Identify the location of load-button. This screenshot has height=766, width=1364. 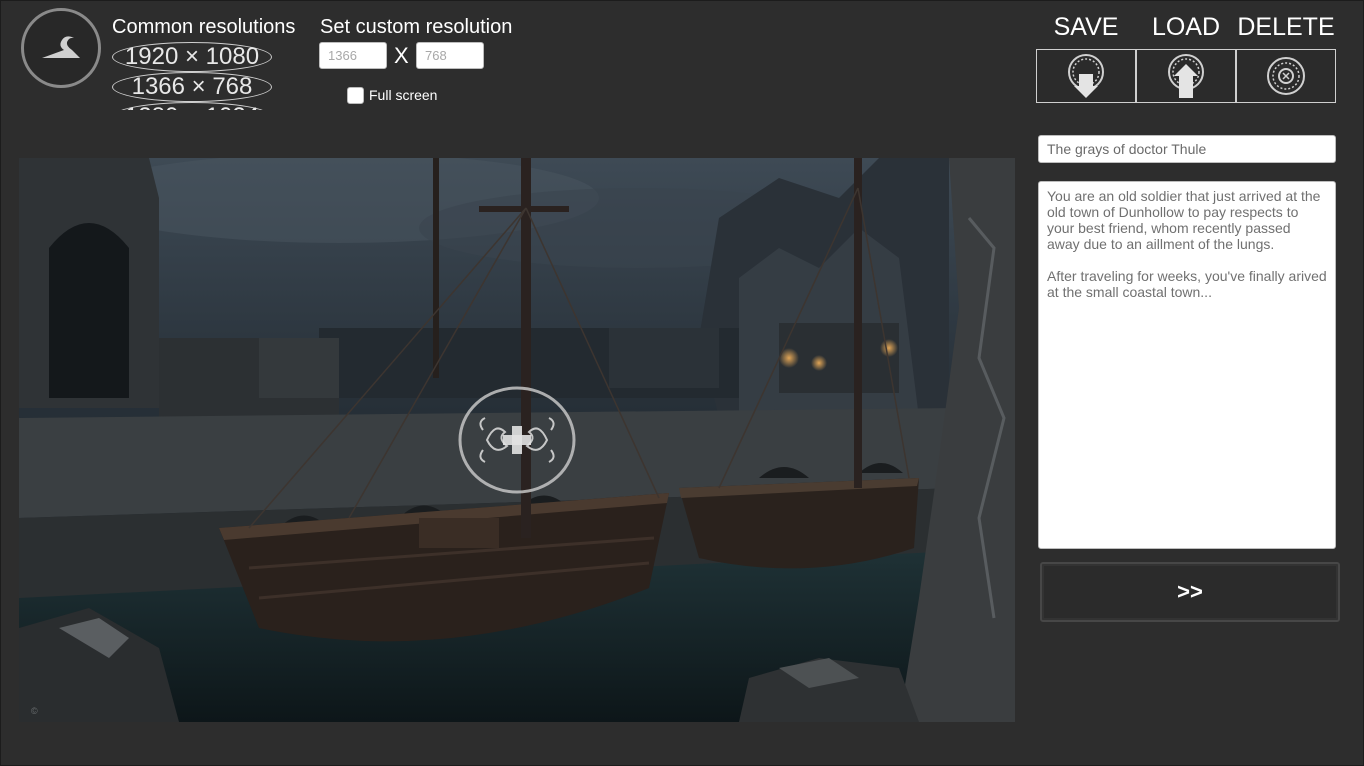
(1186, 76).